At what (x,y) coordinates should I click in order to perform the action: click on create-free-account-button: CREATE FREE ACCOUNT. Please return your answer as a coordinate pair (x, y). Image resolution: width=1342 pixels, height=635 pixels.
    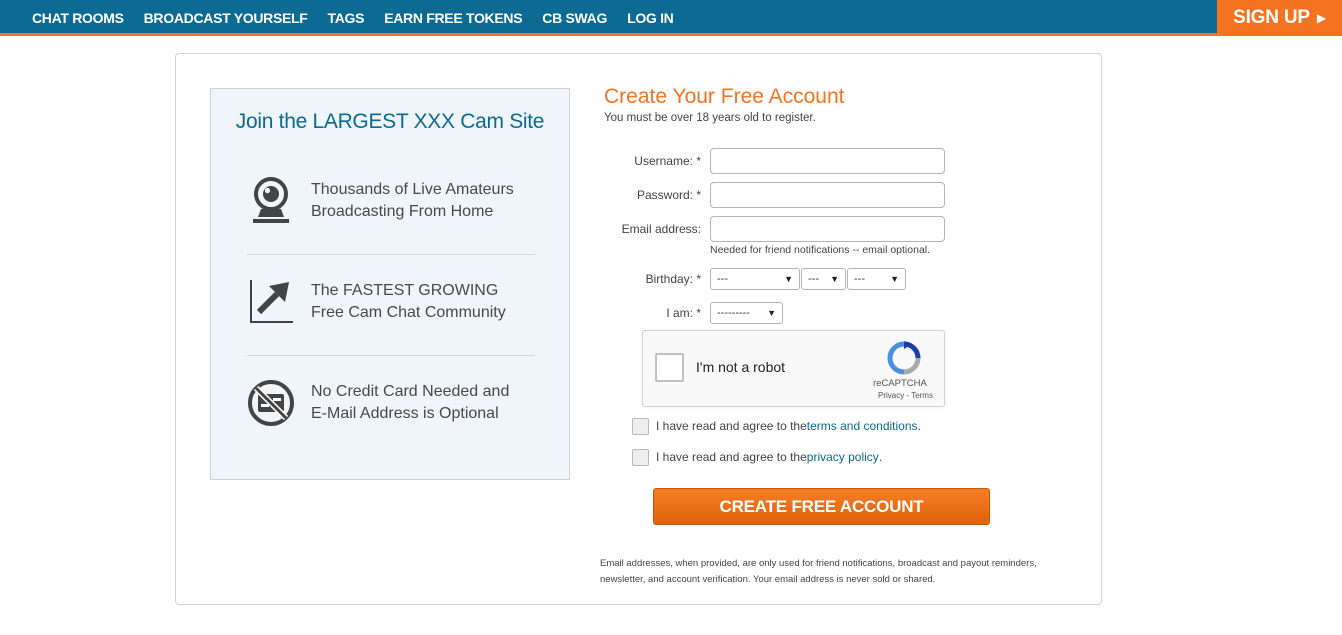
    Looking at the image, I should click on (821, 506).